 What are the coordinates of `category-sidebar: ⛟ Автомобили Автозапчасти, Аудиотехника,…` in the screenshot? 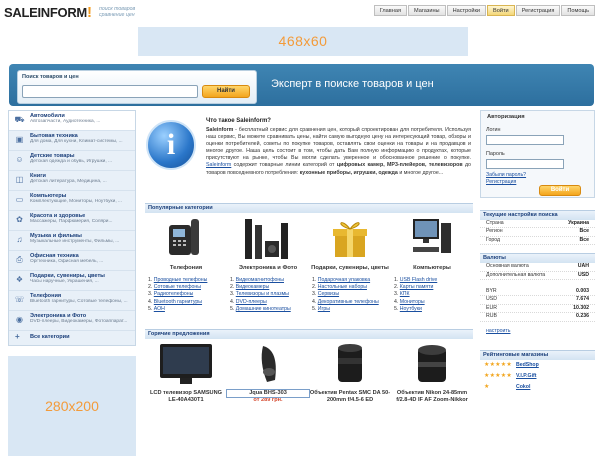 It's located at (72, 228).